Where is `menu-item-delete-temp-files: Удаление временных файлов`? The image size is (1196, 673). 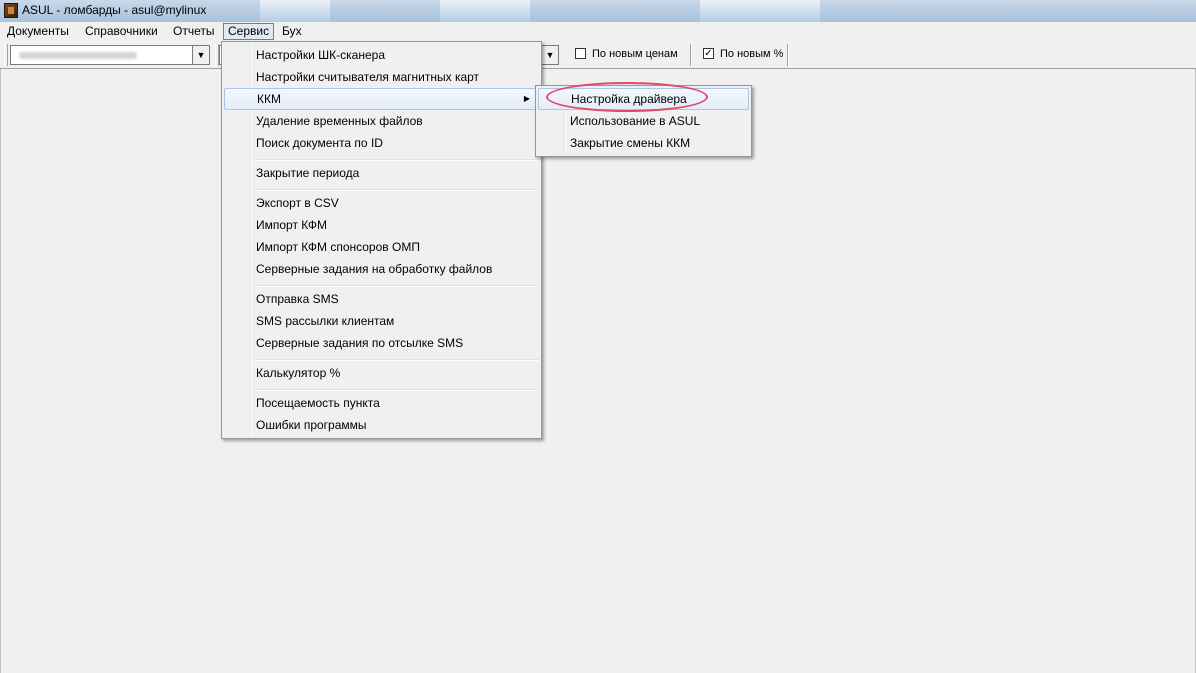 menu-item-delete-temp-files: Удаление временных файлов is located at coordinates (381, 121).